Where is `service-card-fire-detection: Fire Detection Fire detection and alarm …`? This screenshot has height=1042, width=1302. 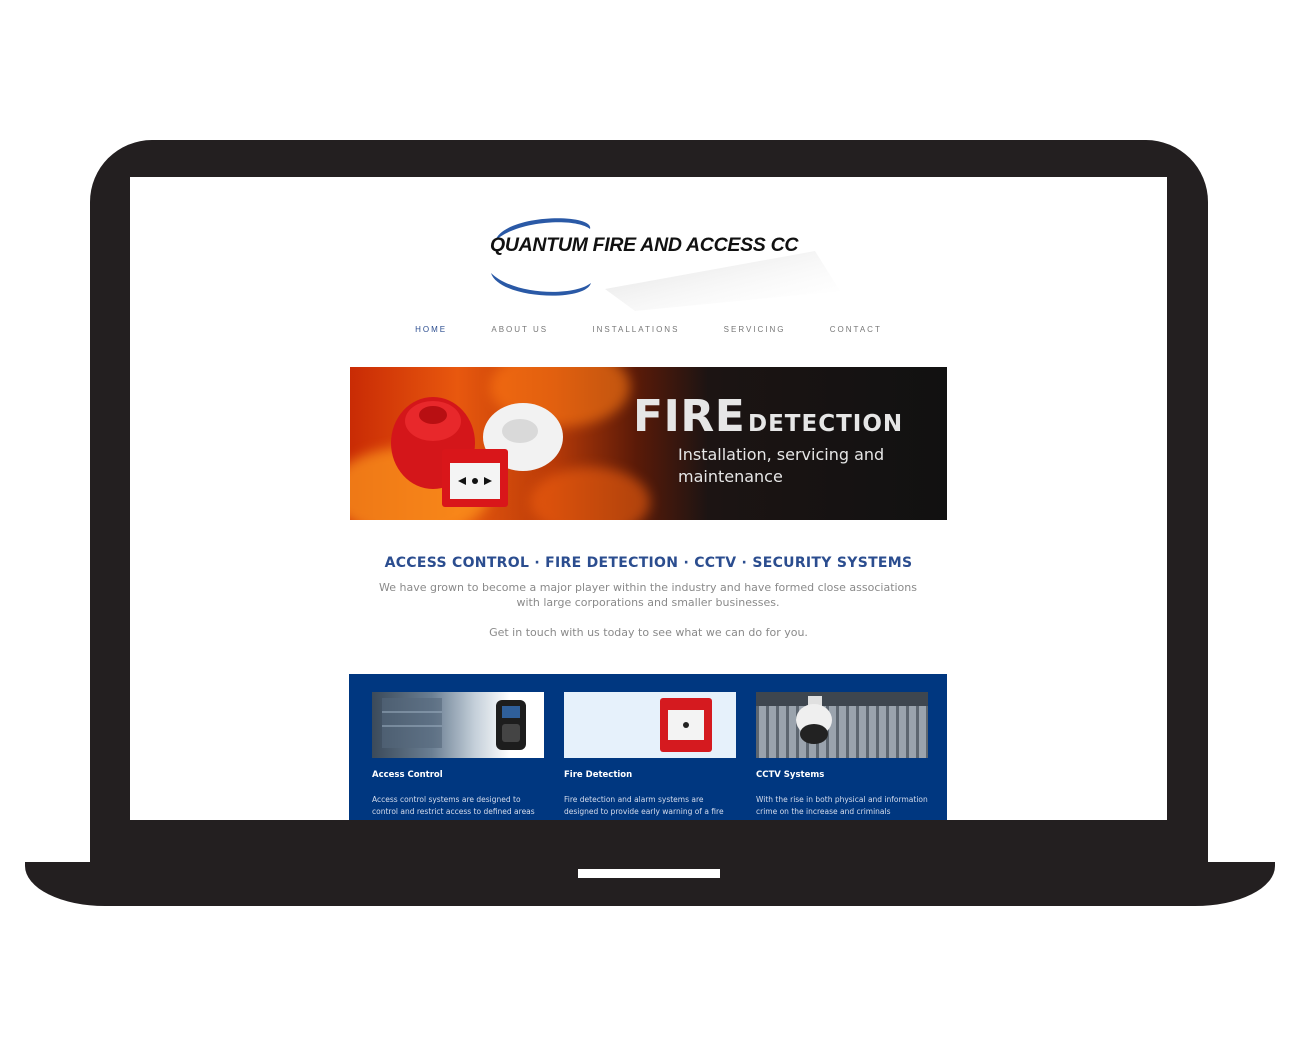
service-card-fire-detection: Fire Detection Fire detection and alarm … is located at coordinates (650, 756).